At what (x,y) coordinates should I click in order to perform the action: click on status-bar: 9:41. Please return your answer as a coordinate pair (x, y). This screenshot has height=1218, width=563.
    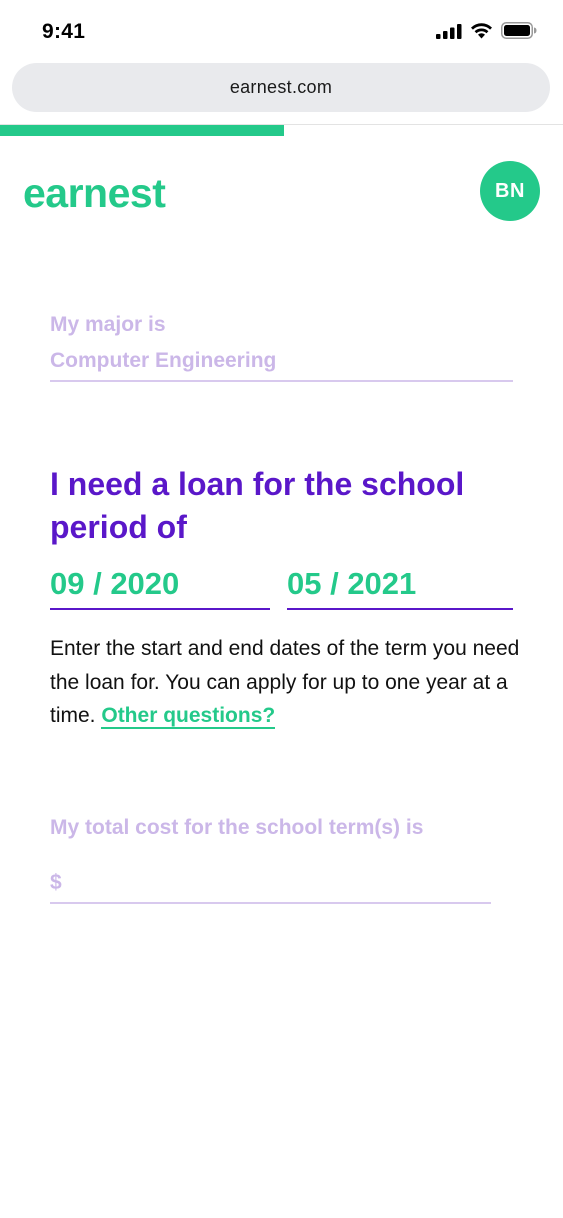
    Looking at the image, I should click on (281, 31).